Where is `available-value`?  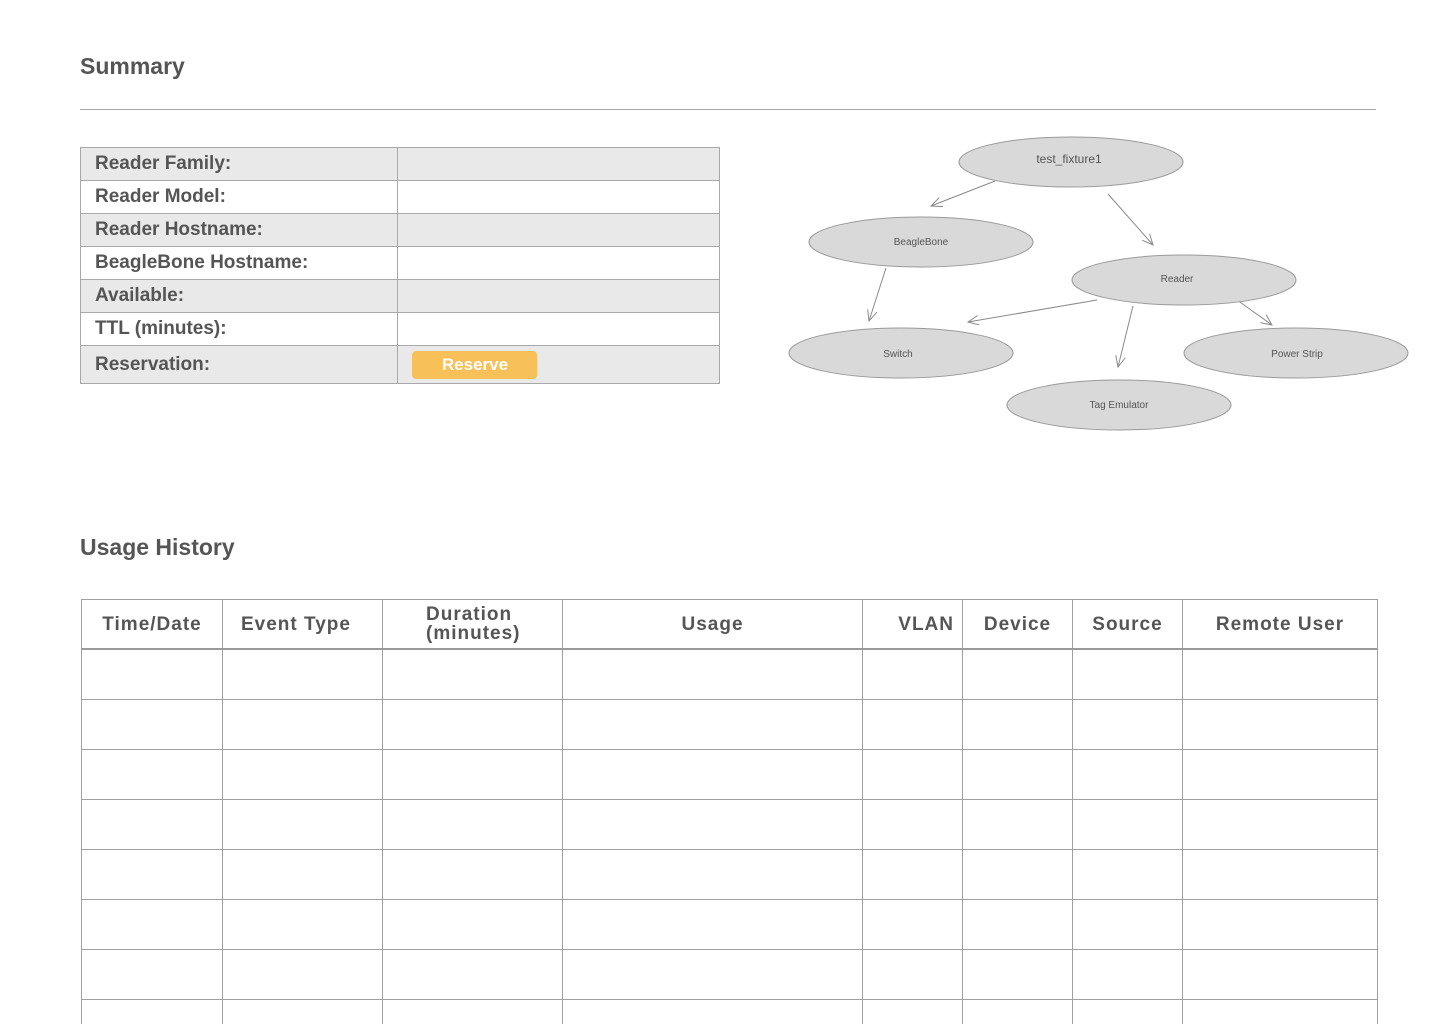
available-value is located at coordinates (558, 296).